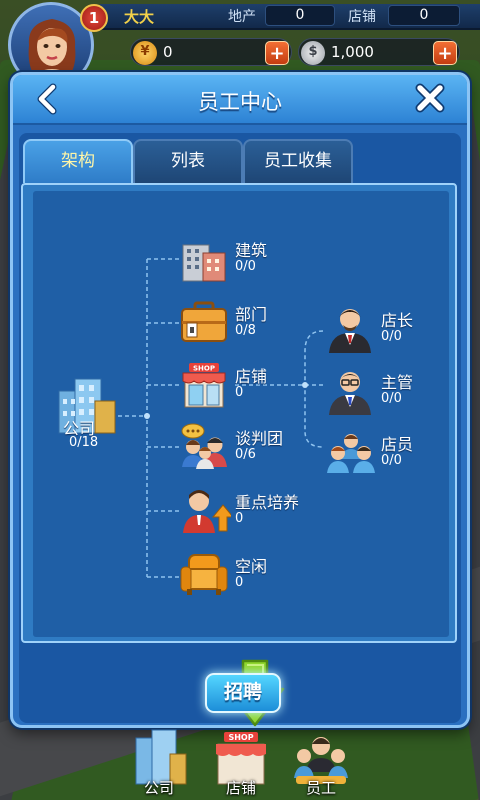  I want to click on dock-shop-button: SHOP 店铺, so click(241, 764).